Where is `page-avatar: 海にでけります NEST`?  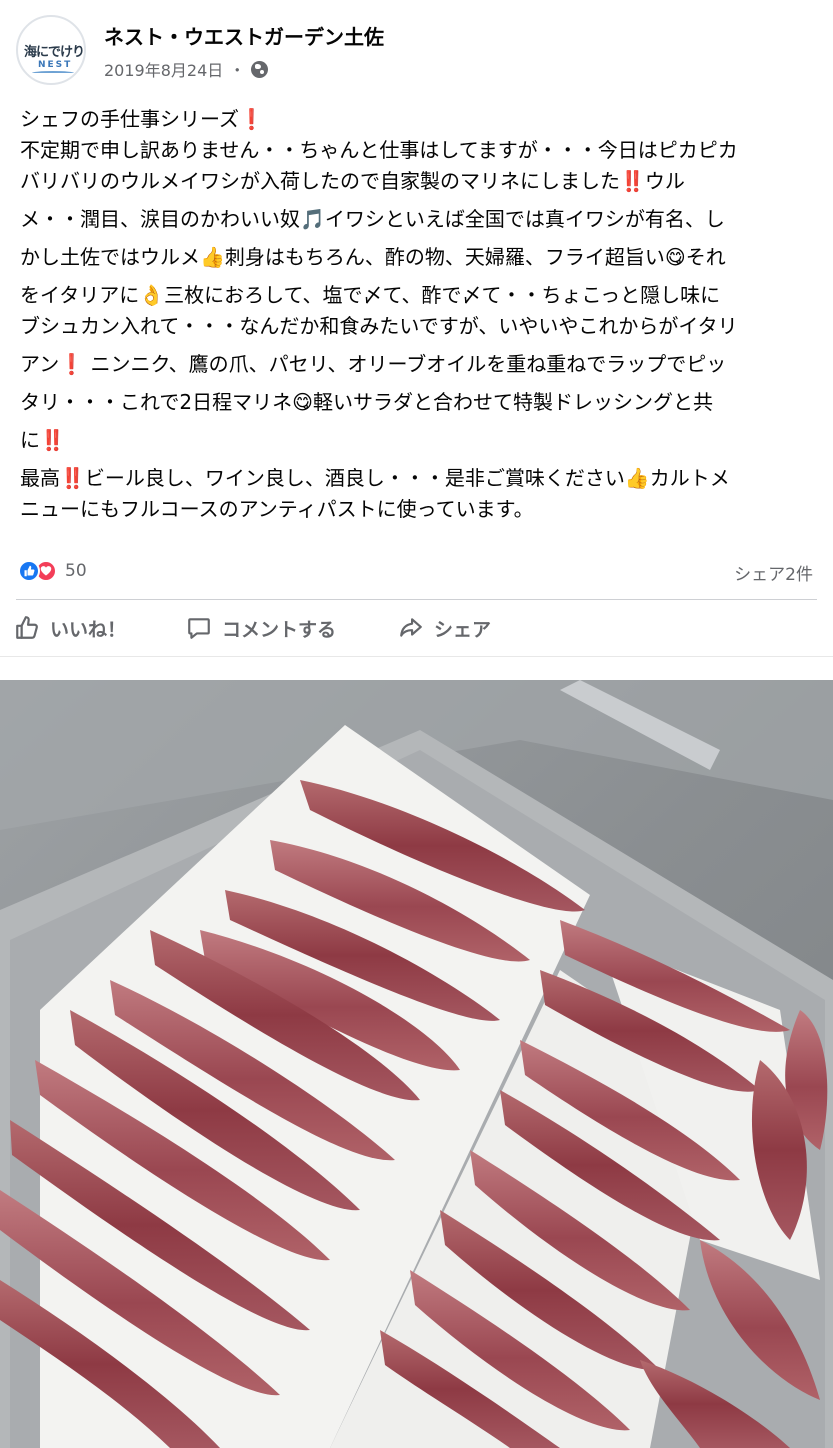 page-avatar: 海にでけります NEST is located at coordinates (51, 50).